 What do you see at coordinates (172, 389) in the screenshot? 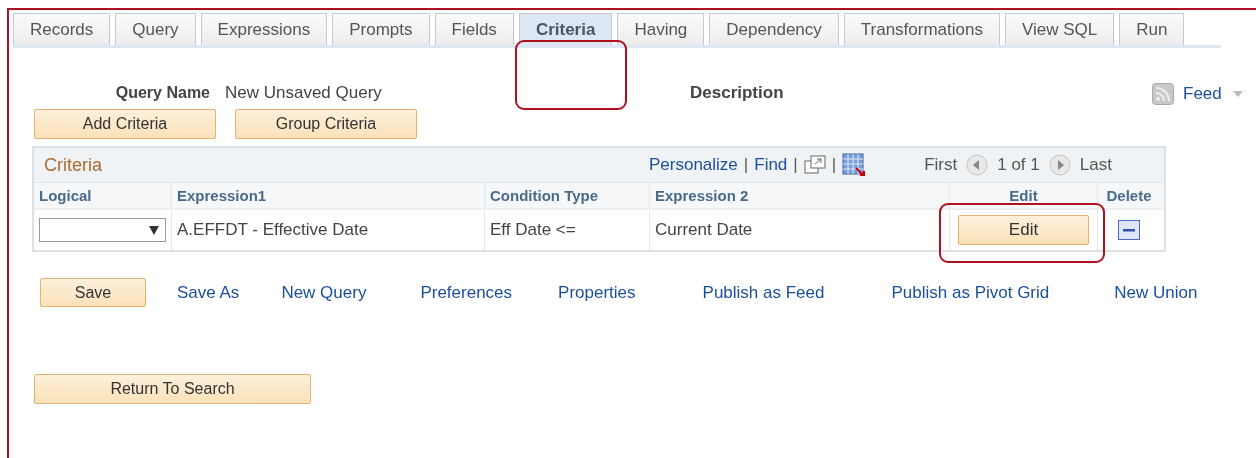
I see `return-to-search-button: Return To Search` at bounding box center [172, 389].